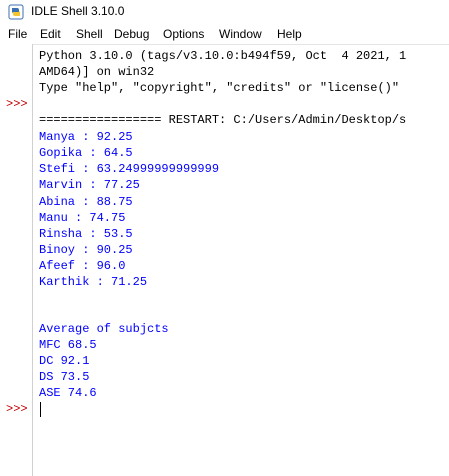 Image resolution: width=449 pixels, height=476 pixels. Describe the element at coordinates (82, 218) in the screenshot. I see `output-line: Manu : 74.75` at that location.